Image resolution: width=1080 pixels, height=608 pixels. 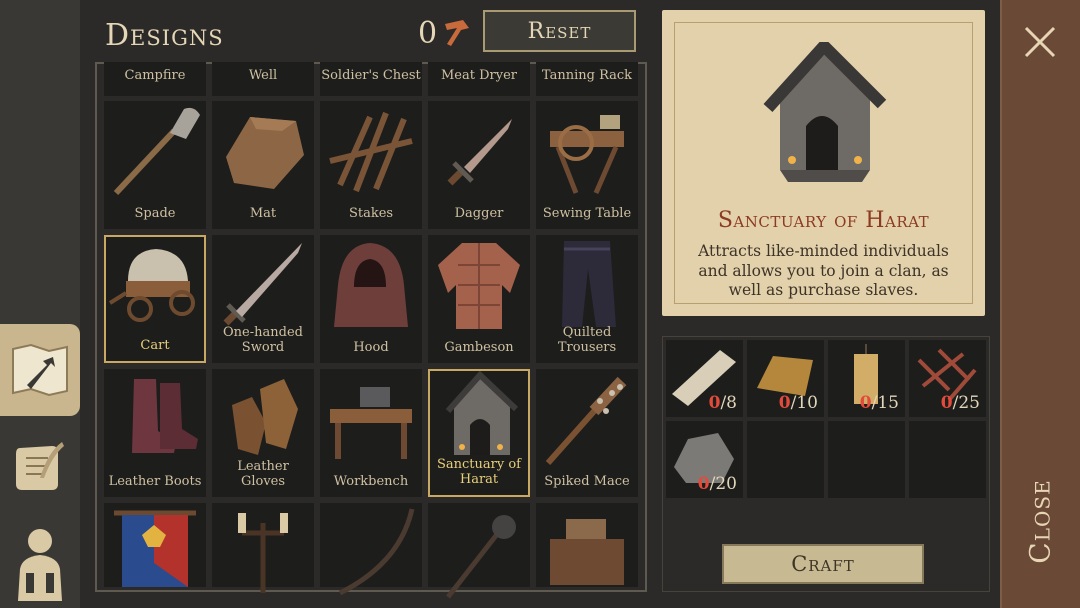 I want to click on mace-icon, so click(x=586, y=420).